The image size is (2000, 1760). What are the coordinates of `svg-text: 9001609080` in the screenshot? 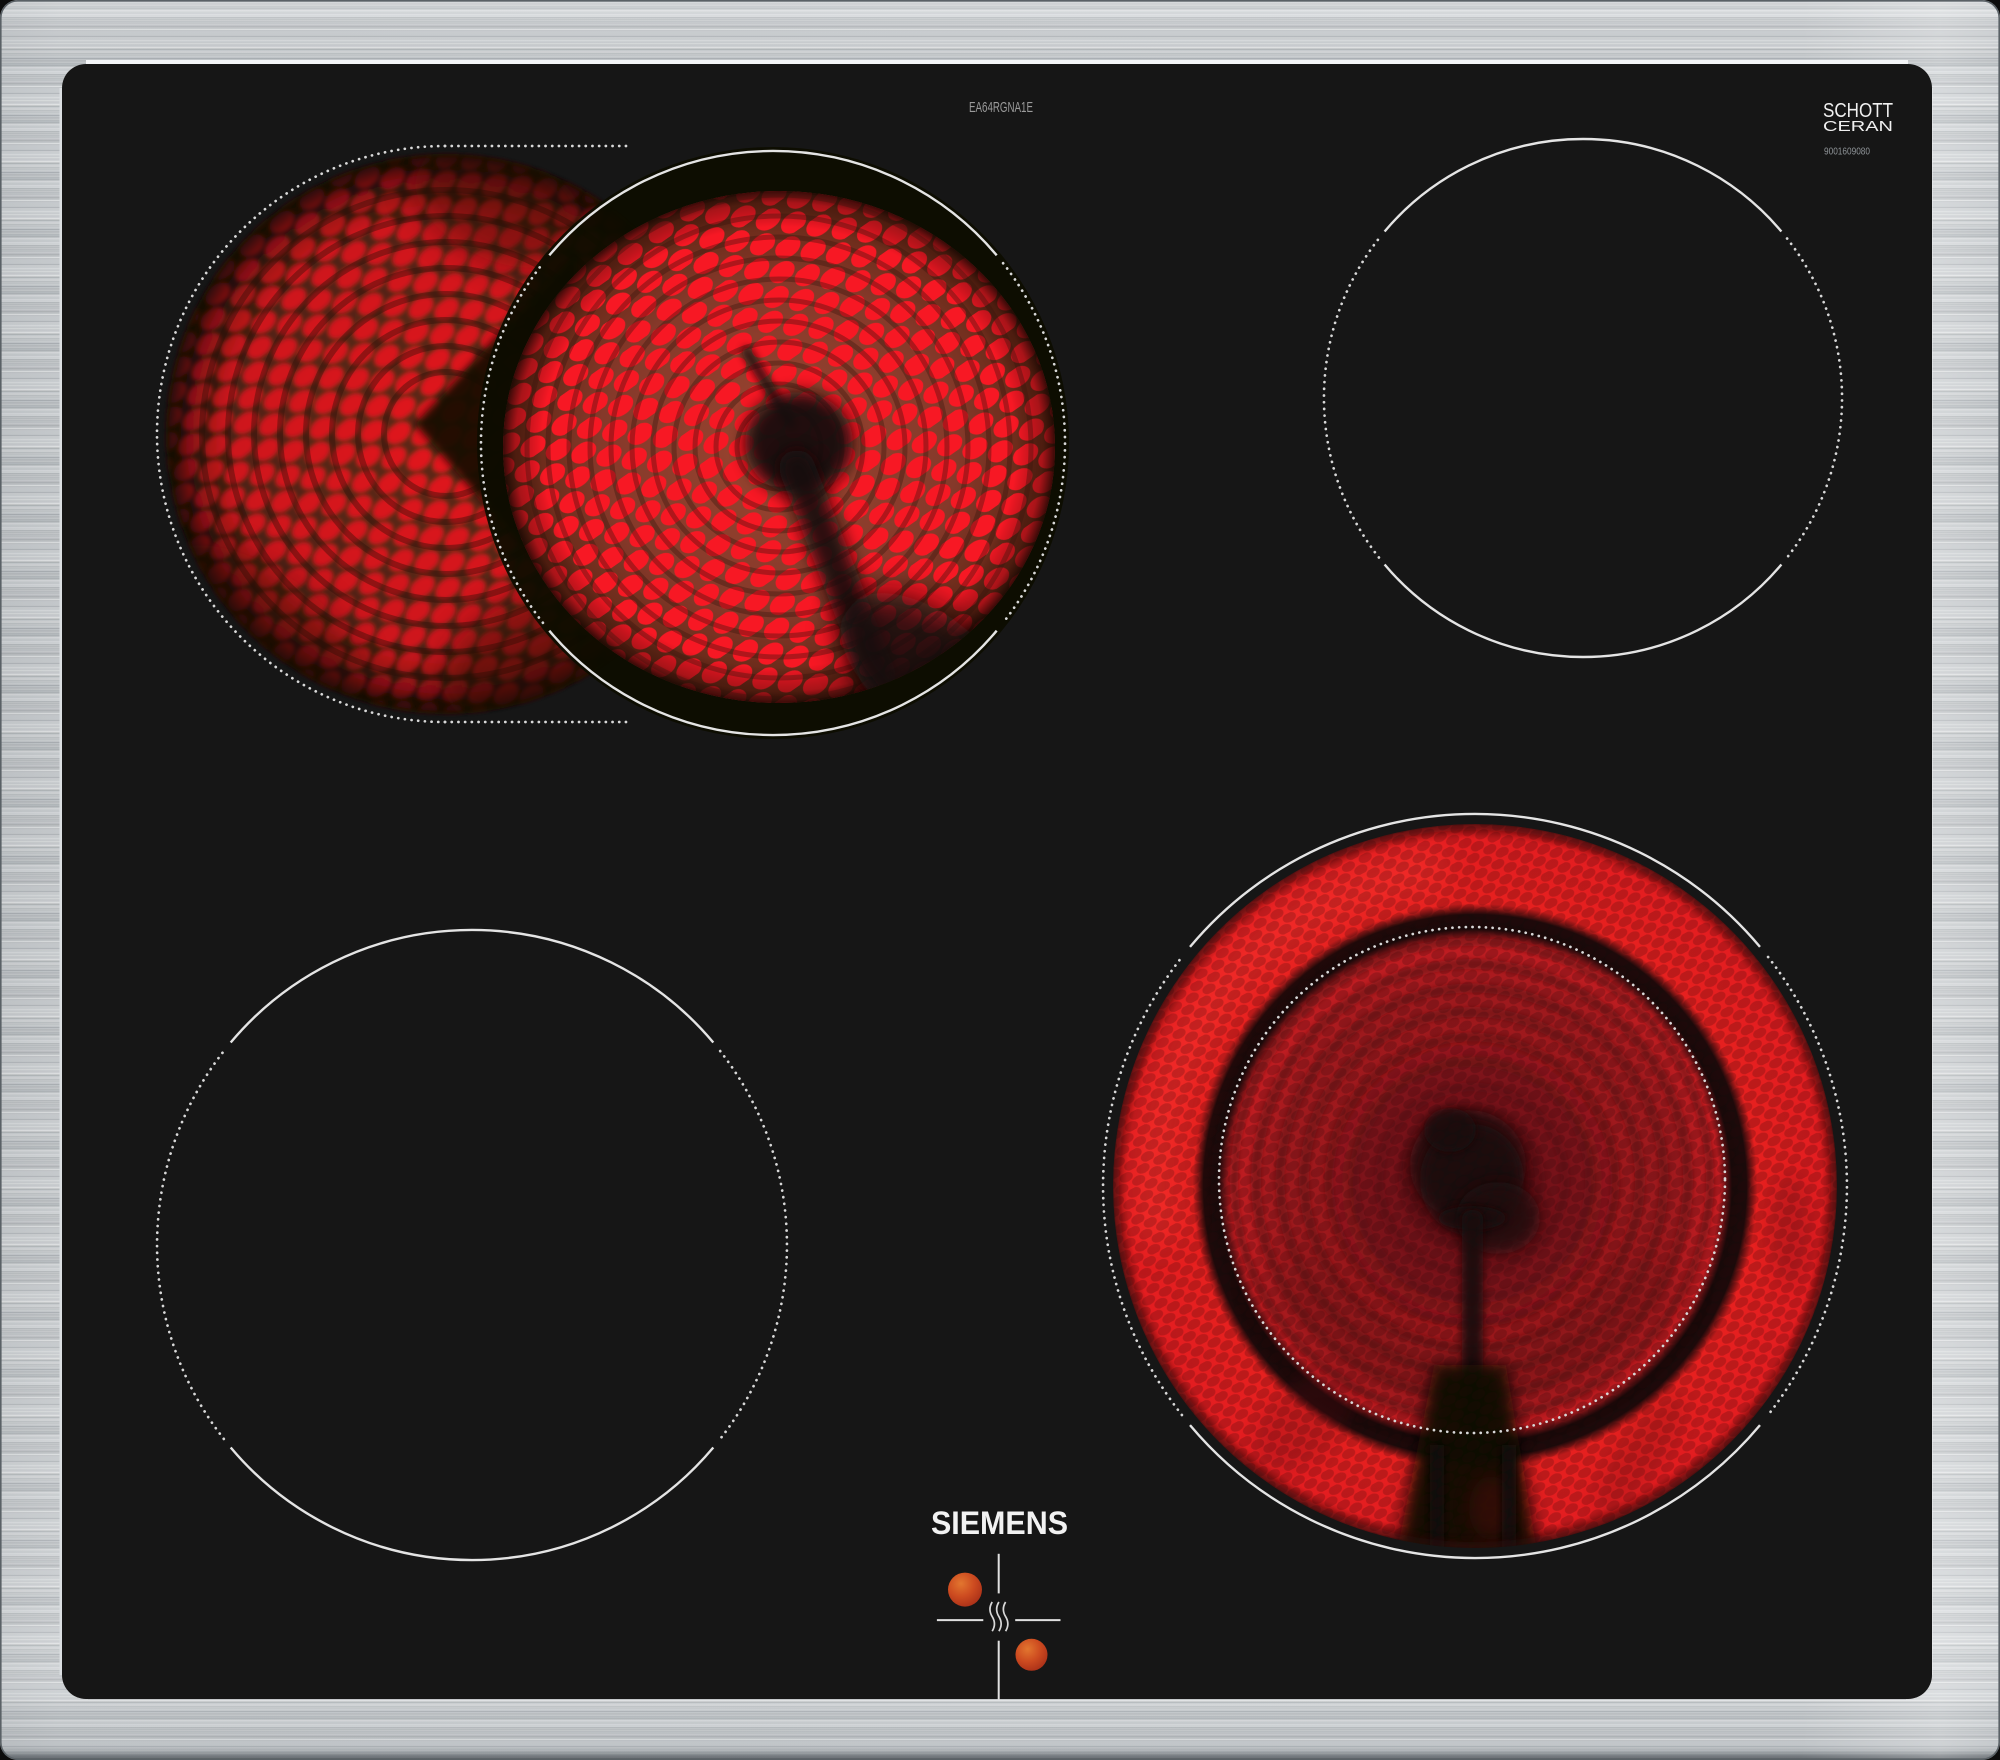 It's located at (1847, 152).